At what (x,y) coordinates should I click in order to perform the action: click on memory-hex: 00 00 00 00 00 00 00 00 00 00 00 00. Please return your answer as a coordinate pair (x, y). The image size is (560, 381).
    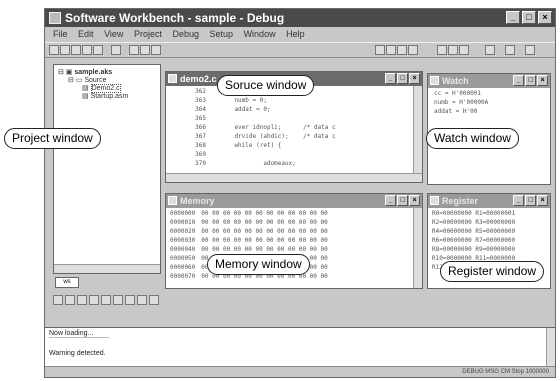
    Looking at the image, I should click on (264, 240).